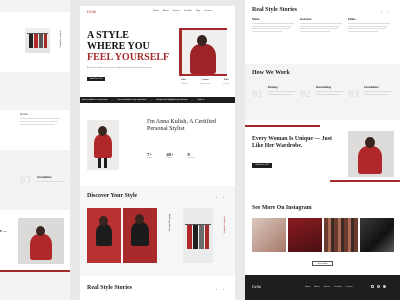 This screenshot has width=400, height=300. What do you see at coordinates (271, 73) in the screenshot?
I see `how-title: How We Work` at bounding box center [271, 73].